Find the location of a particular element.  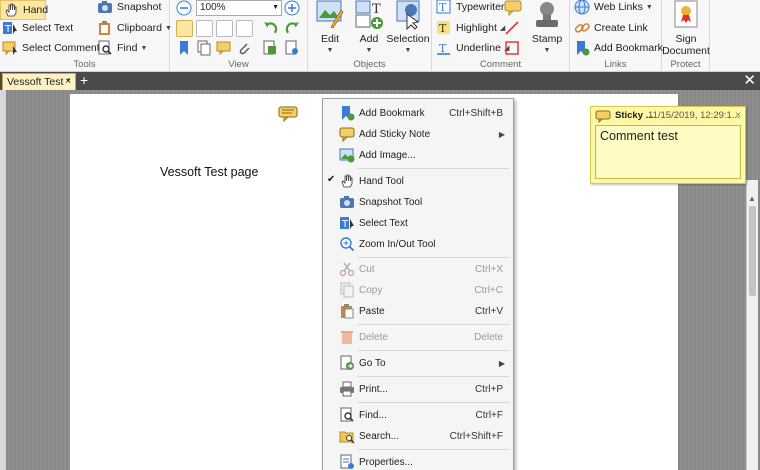

create-link-button: Create Link is located at coordinates (611, 28).